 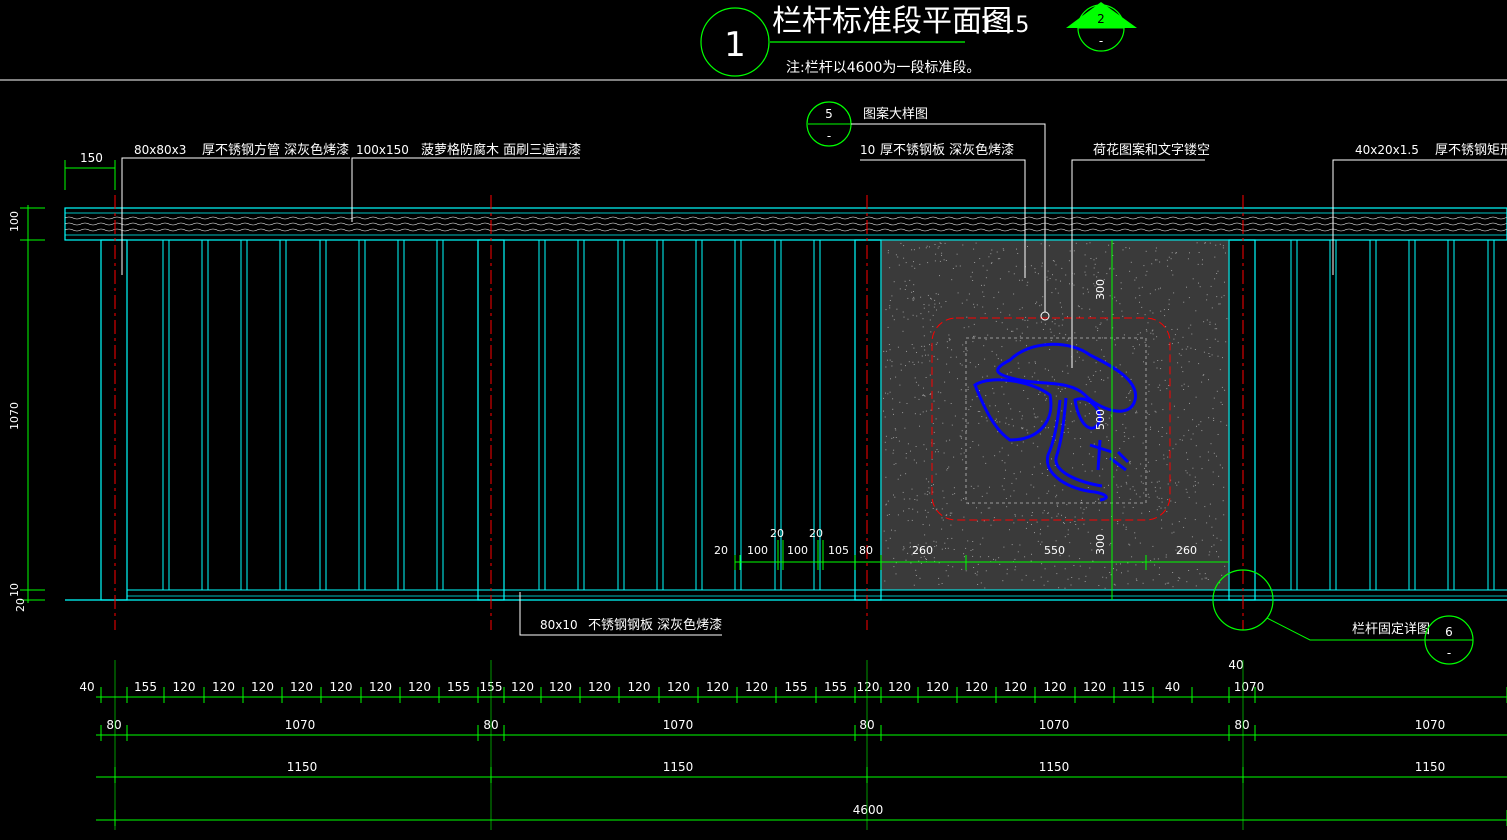 What do you see at coordinates (1241, 725) in the screenshot?
I see `row2-dim-label: 80` at bounding box center [1241, 725].